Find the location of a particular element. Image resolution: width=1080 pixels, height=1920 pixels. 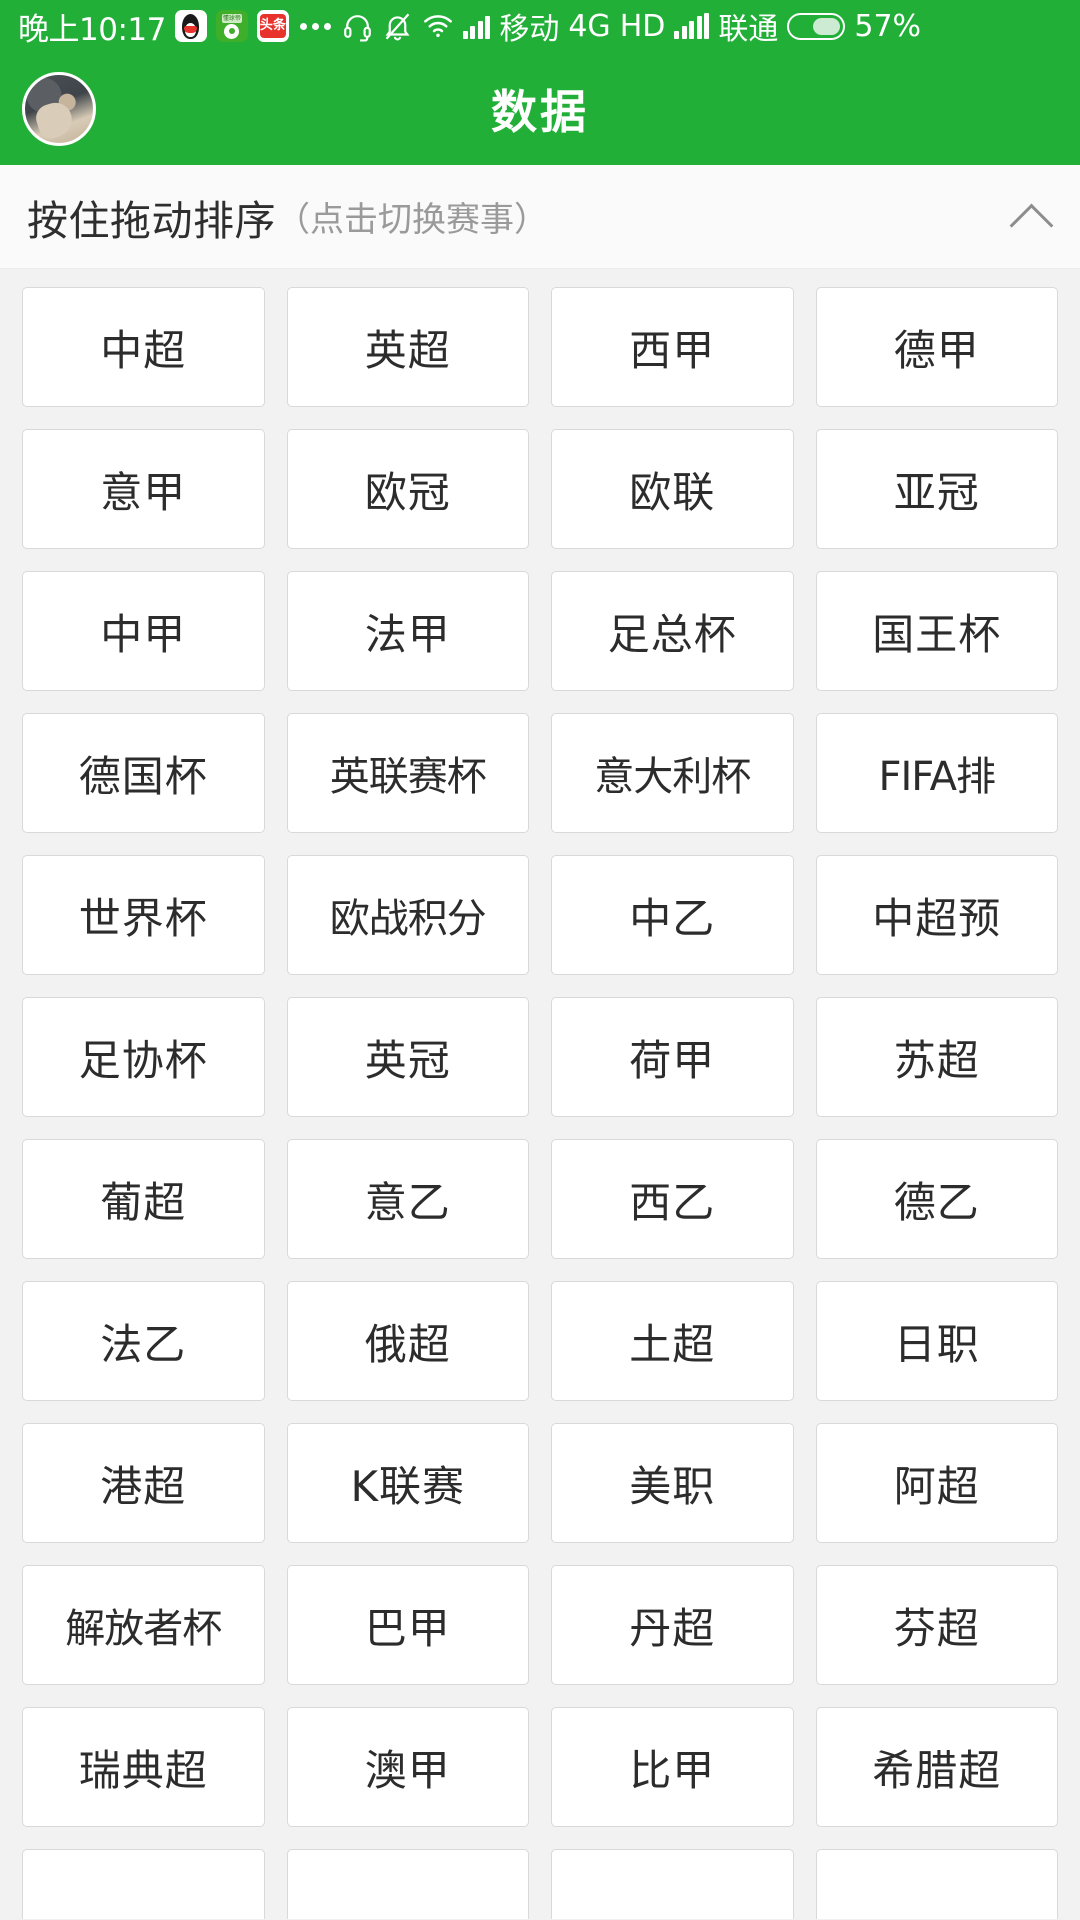

league-cell: 苏超 is located at coordinates (936, 1057).